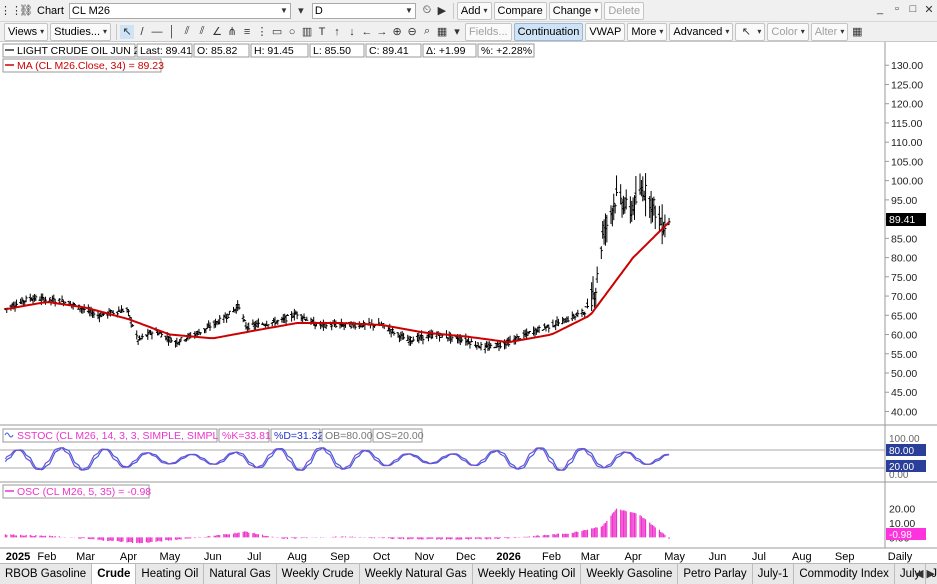 This screenshot has width=937, height=584. I want to click on zoom-icon: ⌕, so click(427, 32).